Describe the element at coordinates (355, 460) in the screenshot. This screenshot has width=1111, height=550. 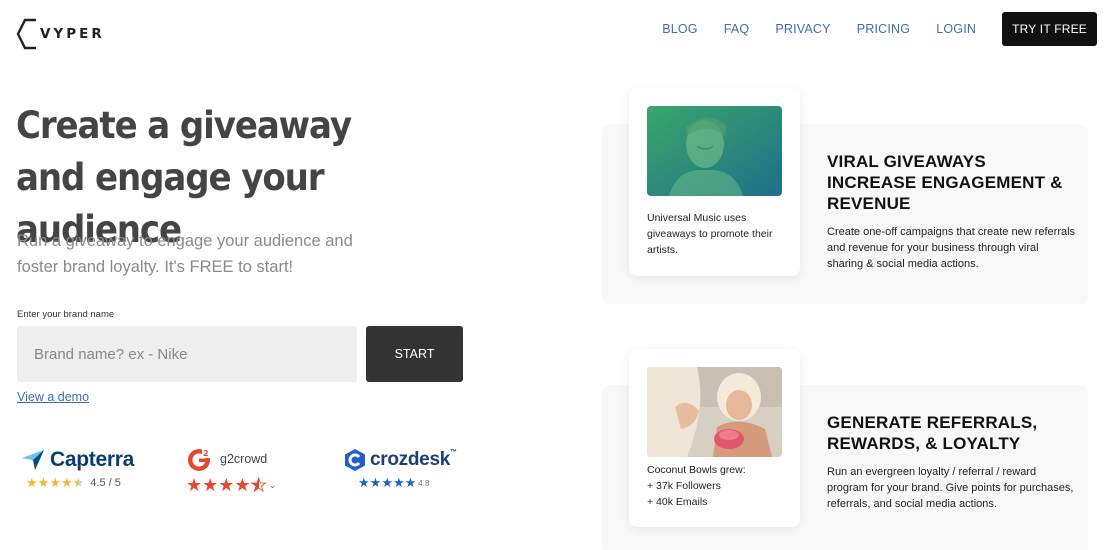
I see `crozdesk-logo-icon` at that location.